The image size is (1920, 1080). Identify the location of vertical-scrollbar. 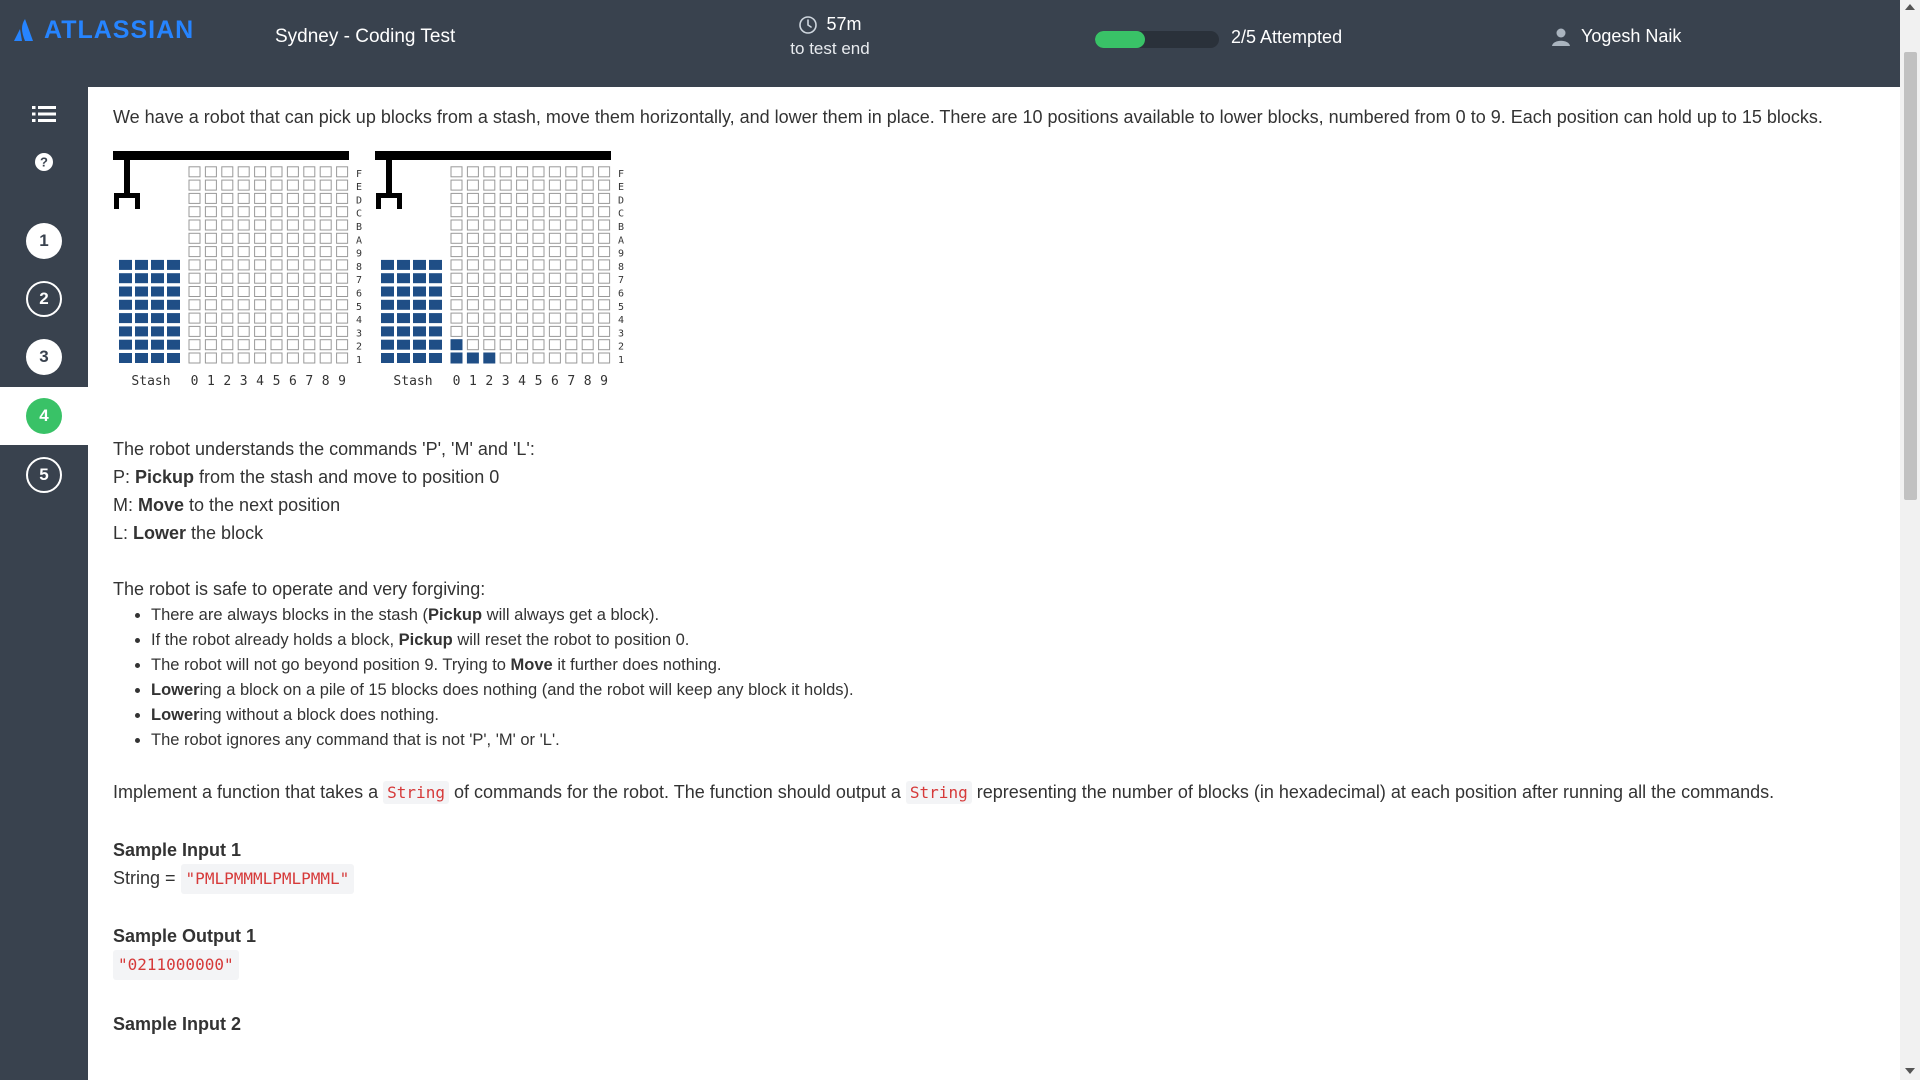
(1910, 540).